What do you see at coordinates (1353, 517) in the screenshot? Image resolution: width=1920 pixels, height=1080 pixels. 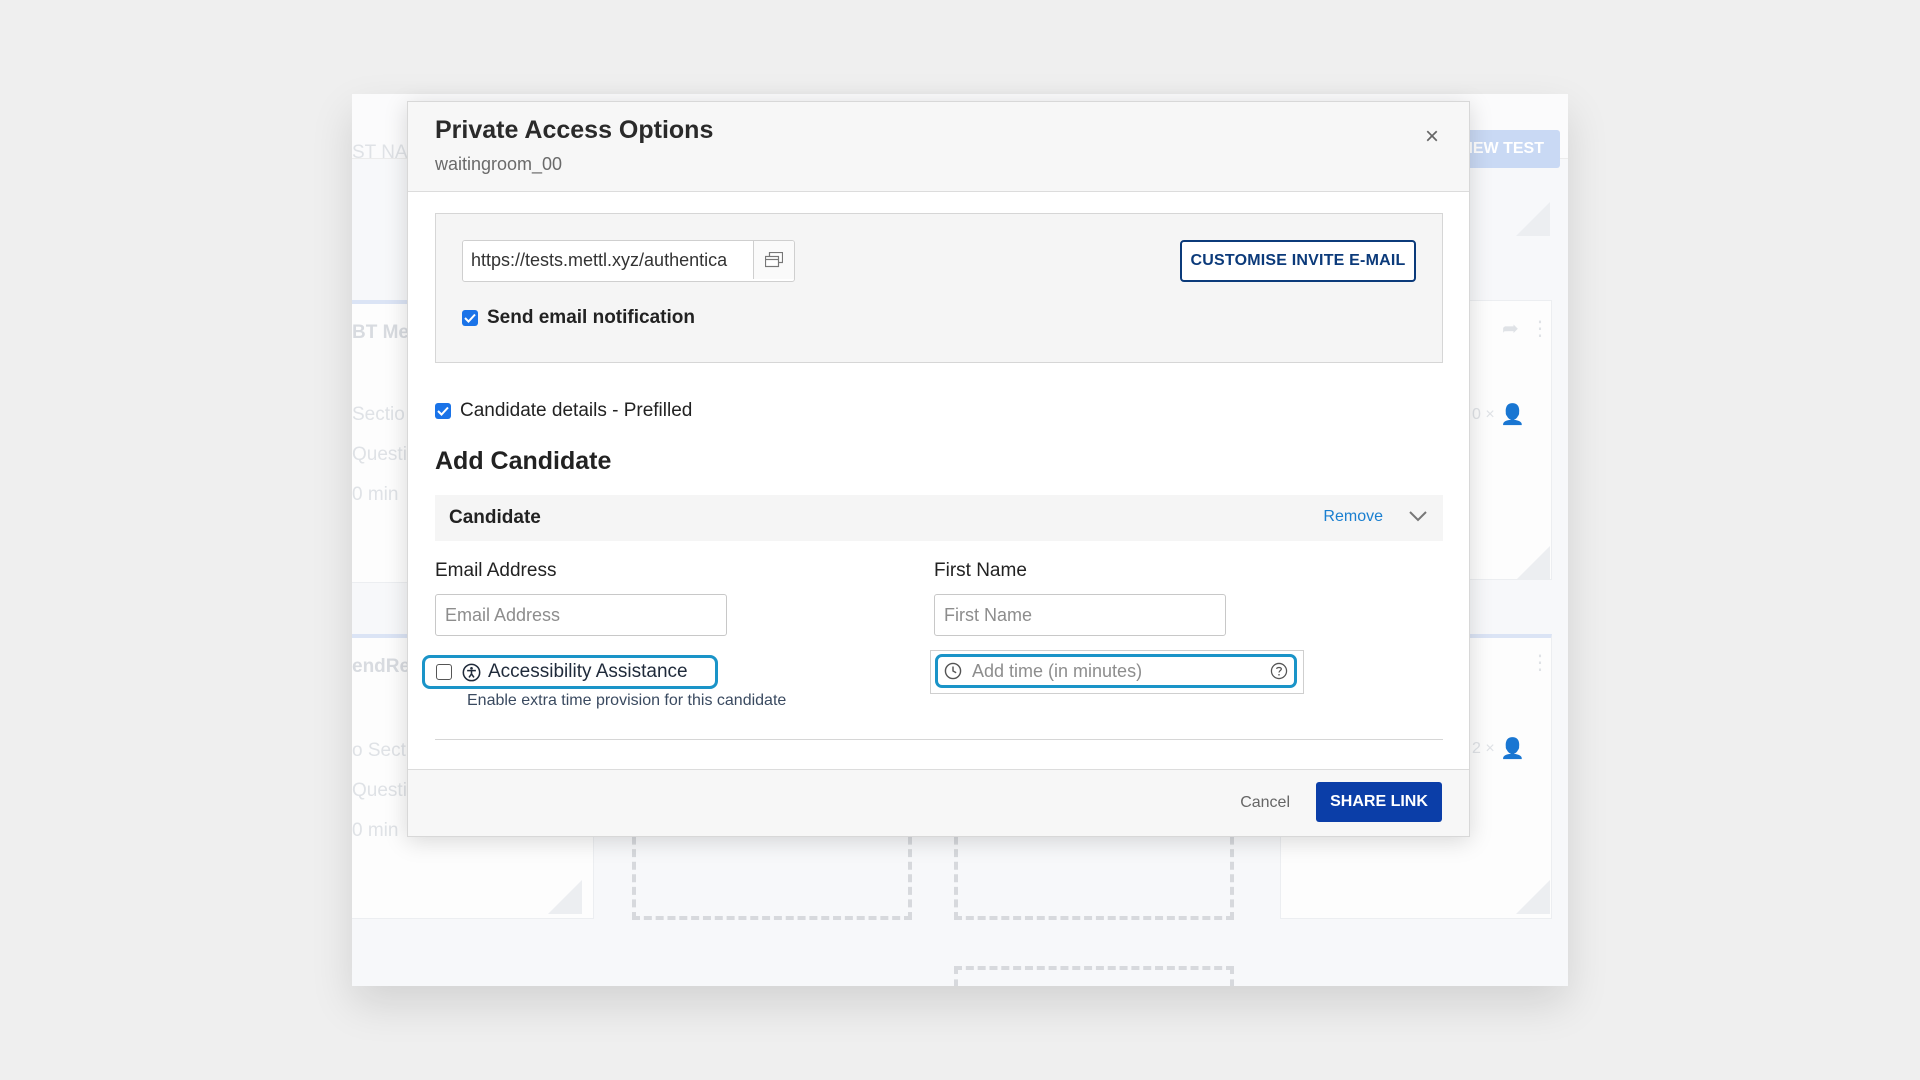 I see `remove-candidate-link: Remove` at bounding box center [1353, 517].